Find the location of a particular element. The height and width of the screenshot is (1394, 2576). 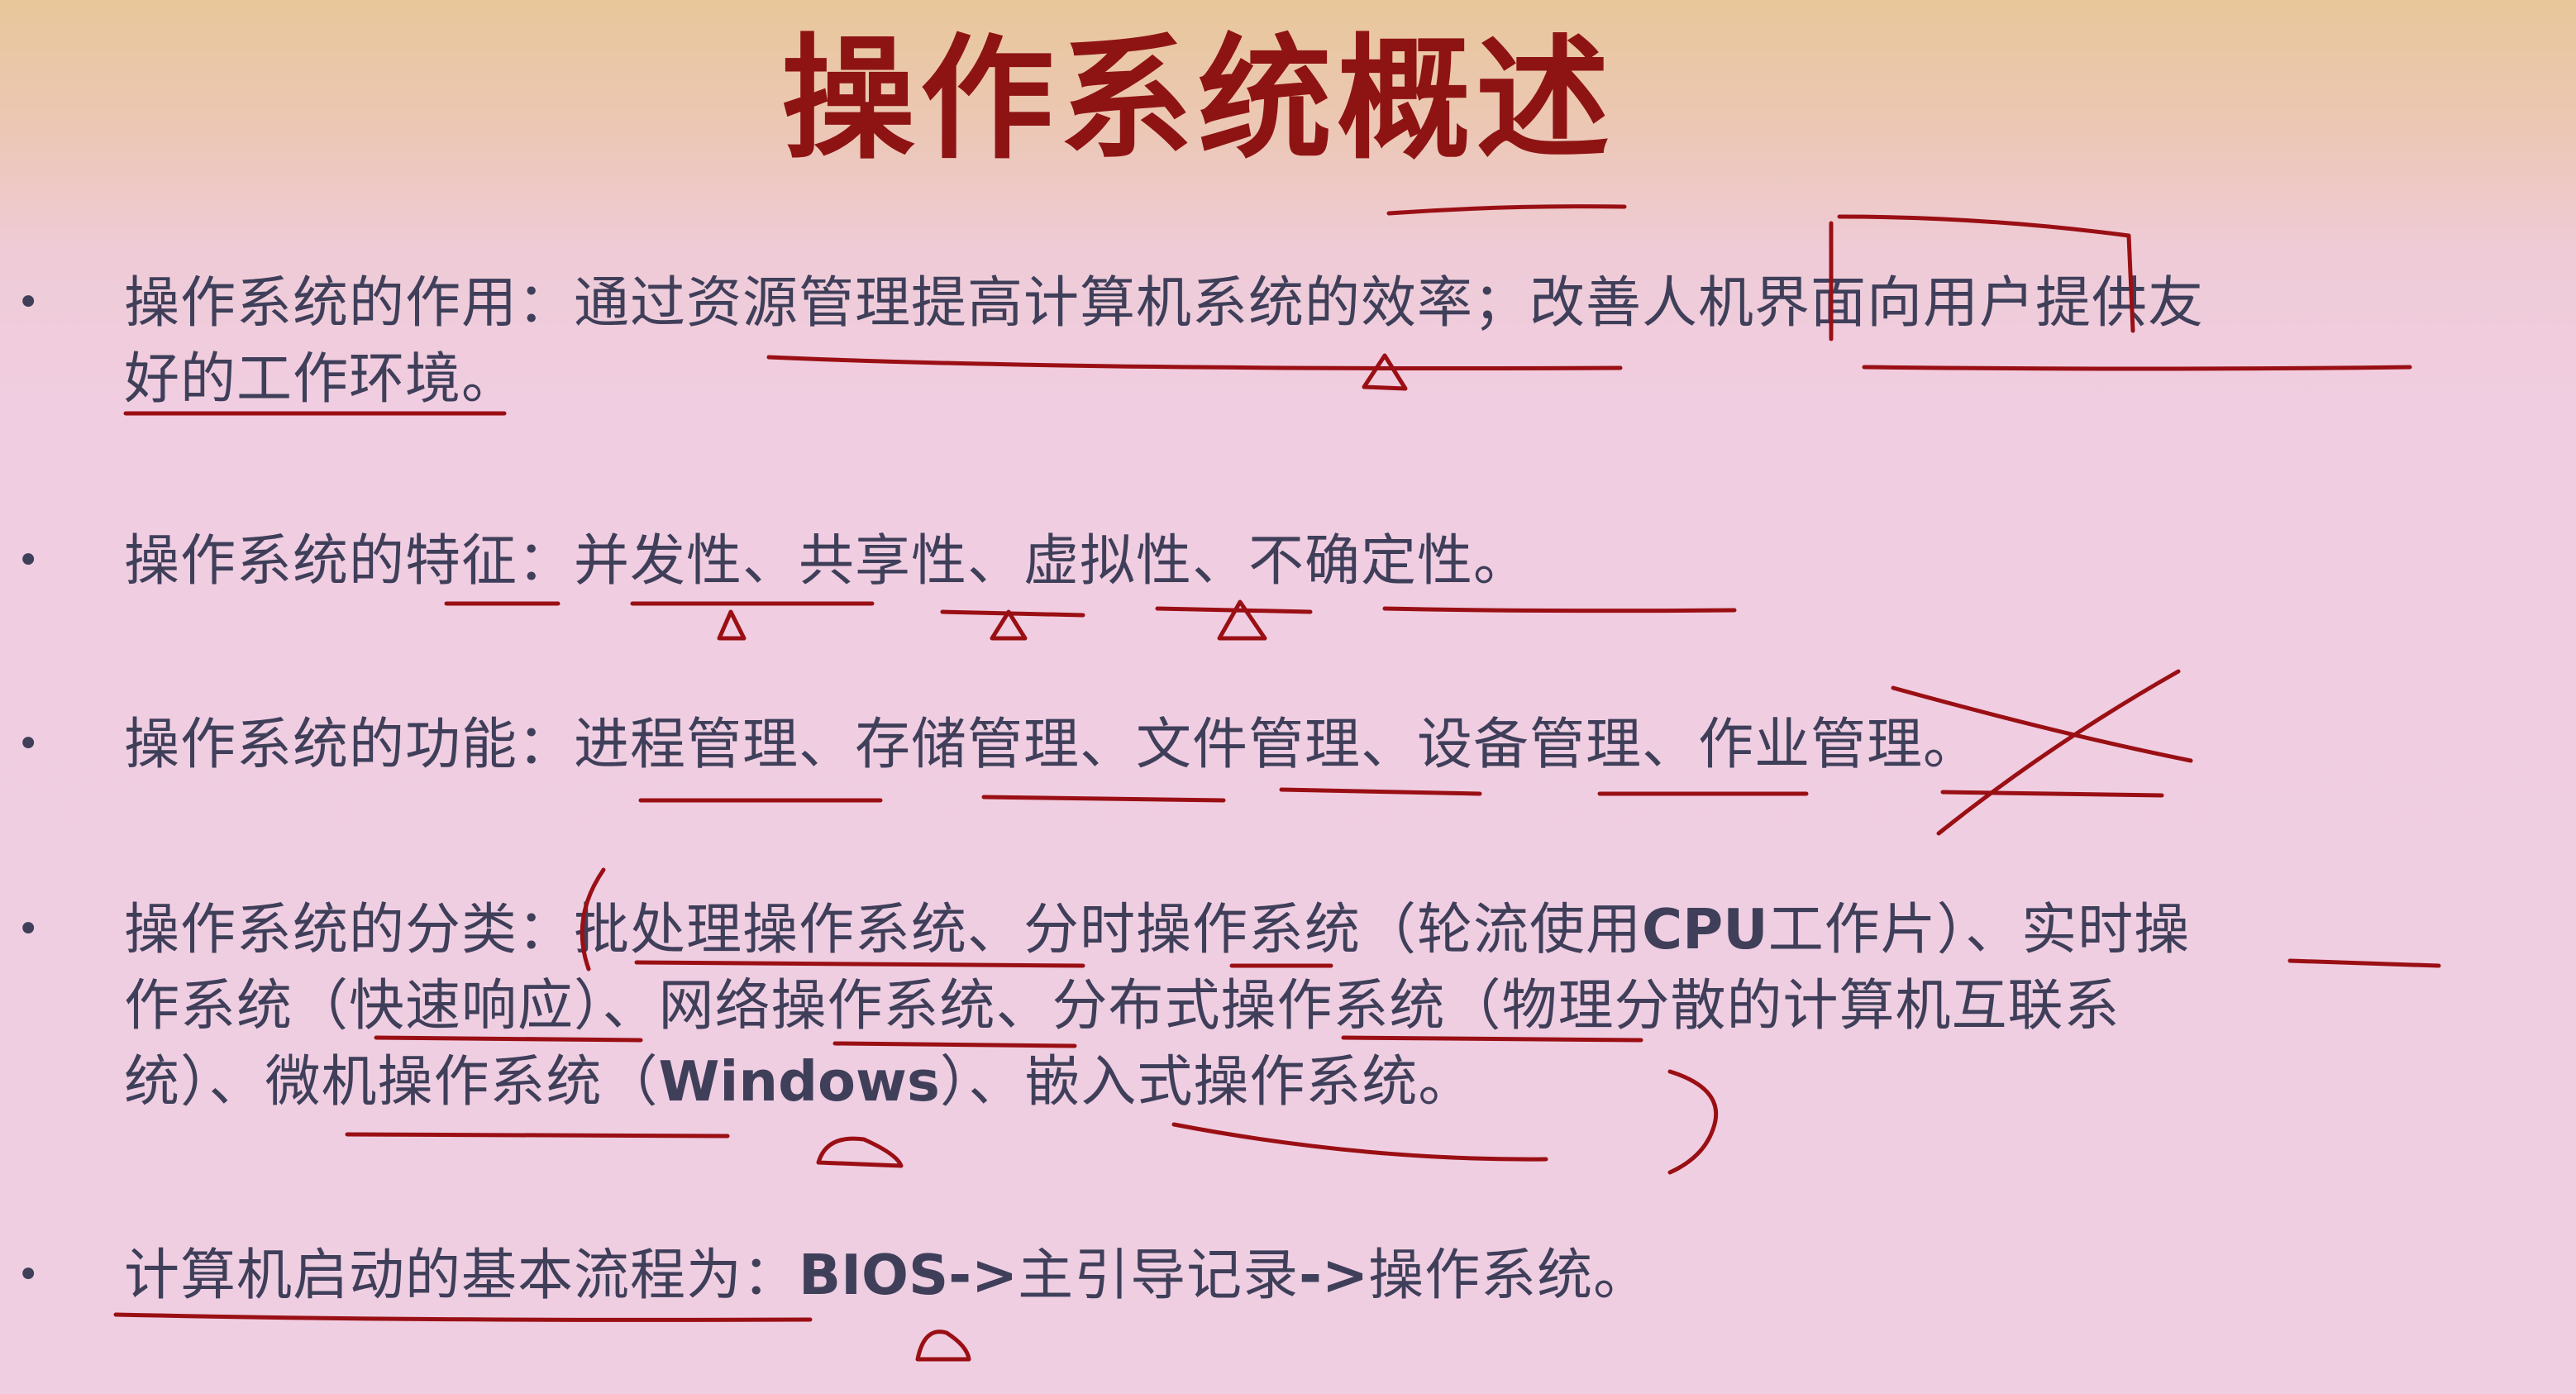

item-types-line-3: 统）、微机操作系统（Windows）、嵌入式操作系统。 is located at coordinates (799, 1081).